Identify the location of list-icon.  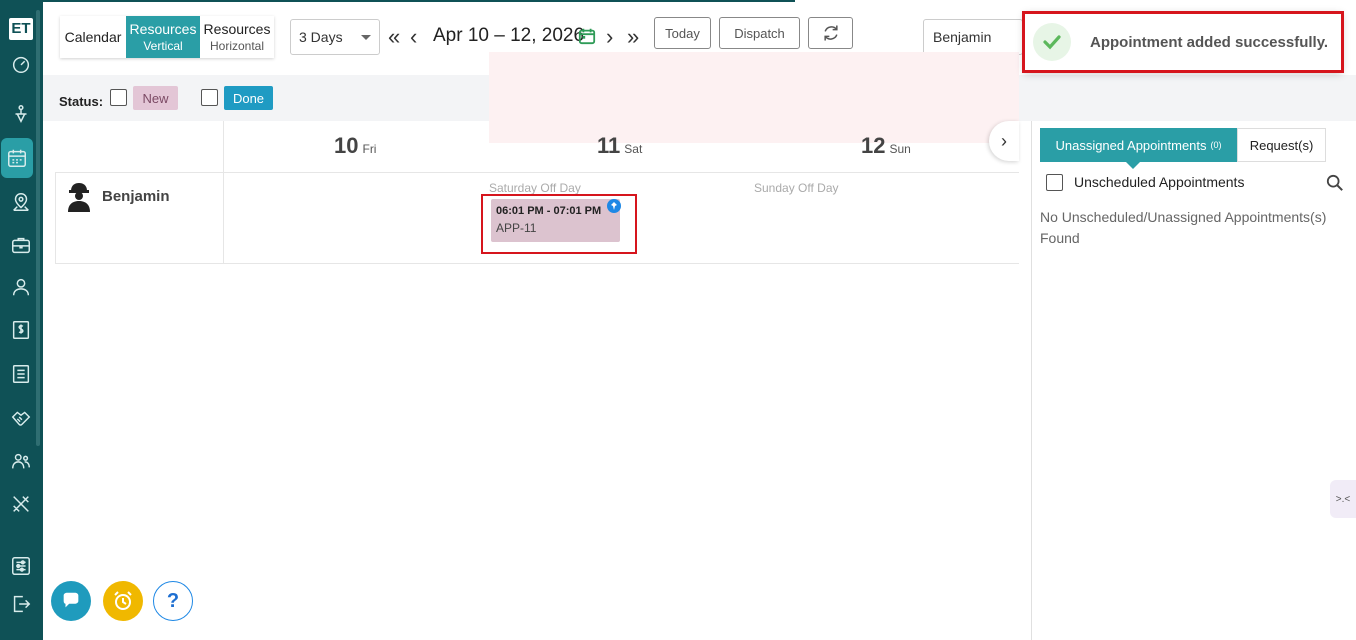
(21, 374).